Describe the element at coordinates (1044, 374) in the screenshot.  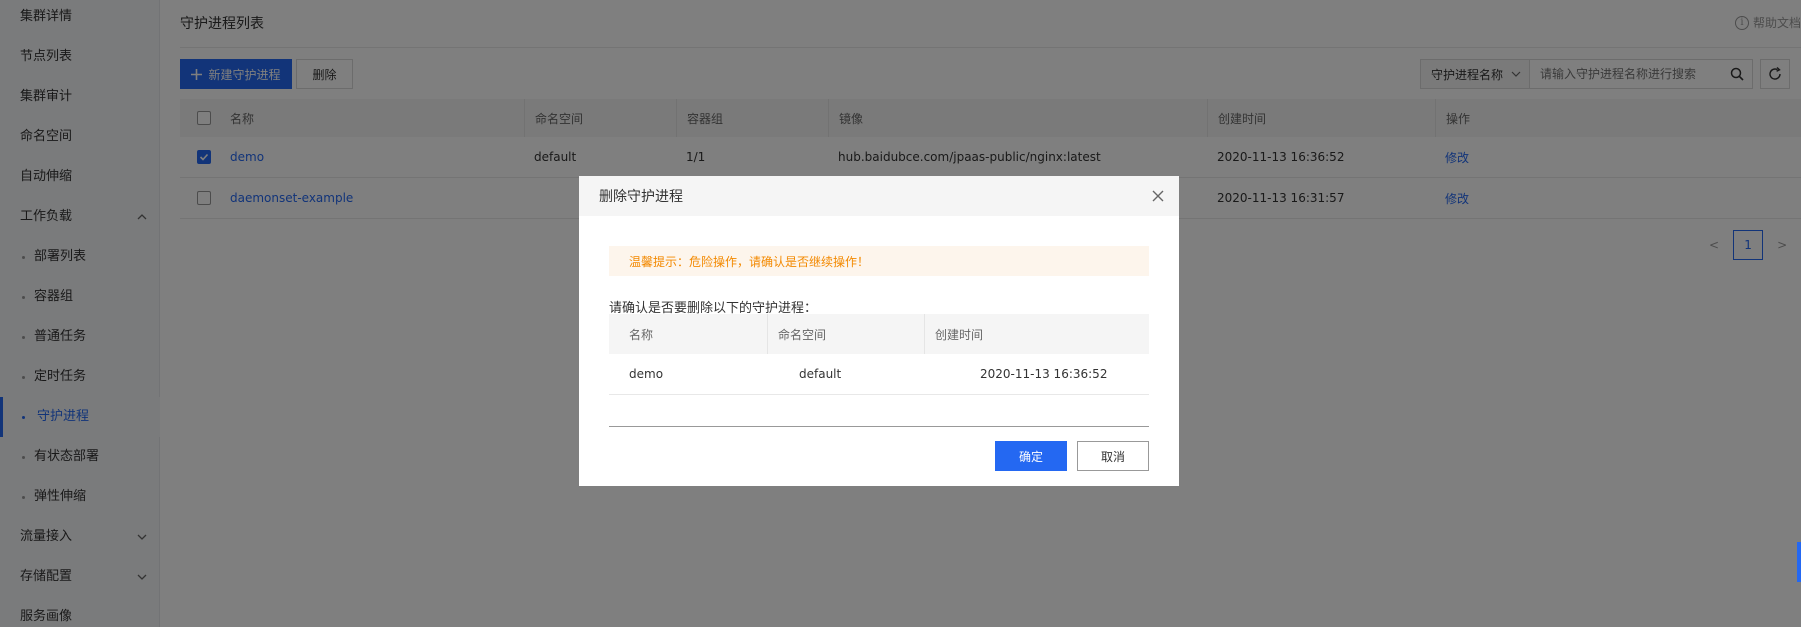
I see `created-cell: 2020-11-13 16:36:52` at that location.